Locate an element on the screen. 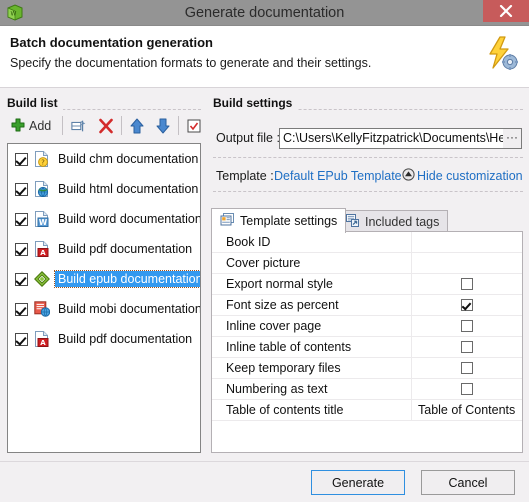 The width and height of the screenshot is (529, 502). settings-row-label: Keep temporary files is located at coordinates (312, 368).